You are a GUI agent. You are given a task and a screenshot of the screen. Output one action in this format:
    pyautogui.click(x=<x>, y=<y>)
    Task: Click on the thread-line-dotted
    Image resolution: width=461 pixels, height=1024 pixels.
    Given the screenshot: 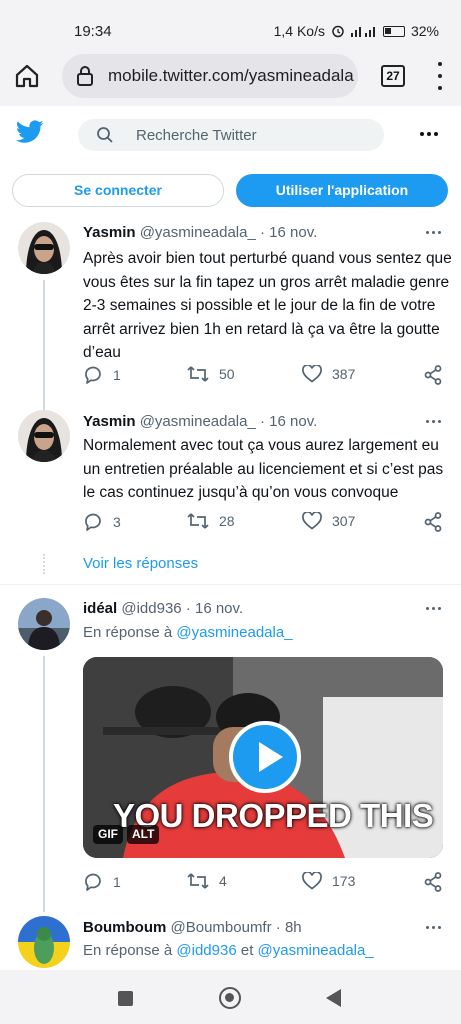 What is the action you would take?
    pyautogui.click(x=44, y=564)
    